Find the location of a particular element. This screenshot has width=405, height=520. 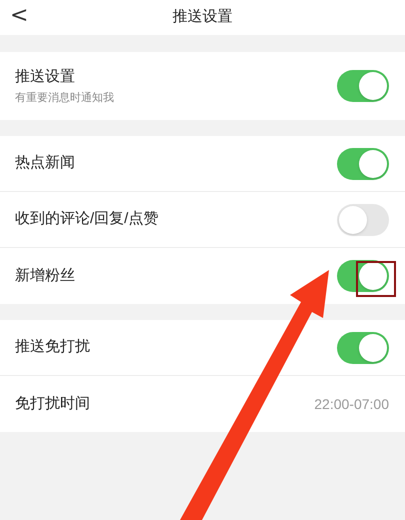

highlight-box is located at coordinates (376, 279).